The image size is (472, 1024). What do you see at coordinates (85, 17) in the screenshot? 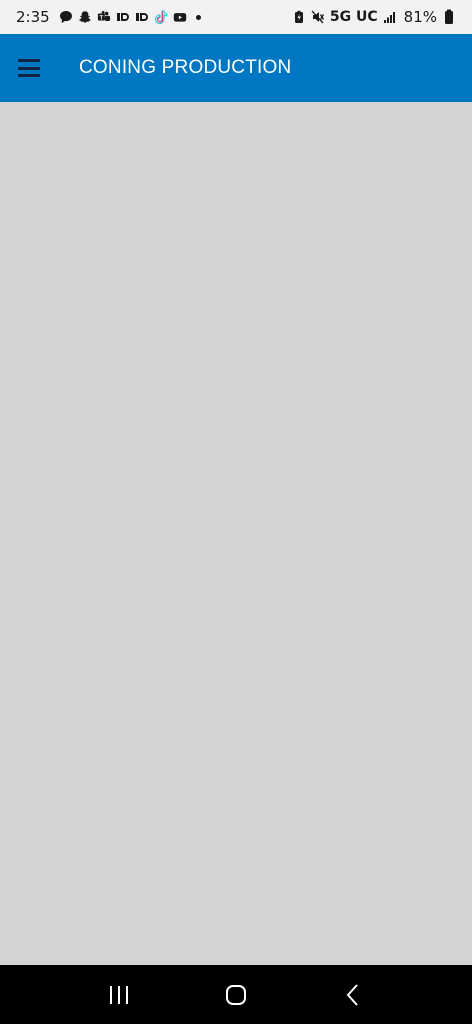
I see `snapchat-icon` at bounding box center [85, 17].